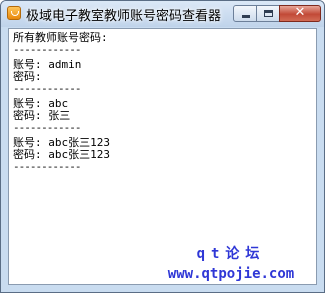 The image size is (325, 293). I want to click on account-line: 账号: admin, so click(47, 64).